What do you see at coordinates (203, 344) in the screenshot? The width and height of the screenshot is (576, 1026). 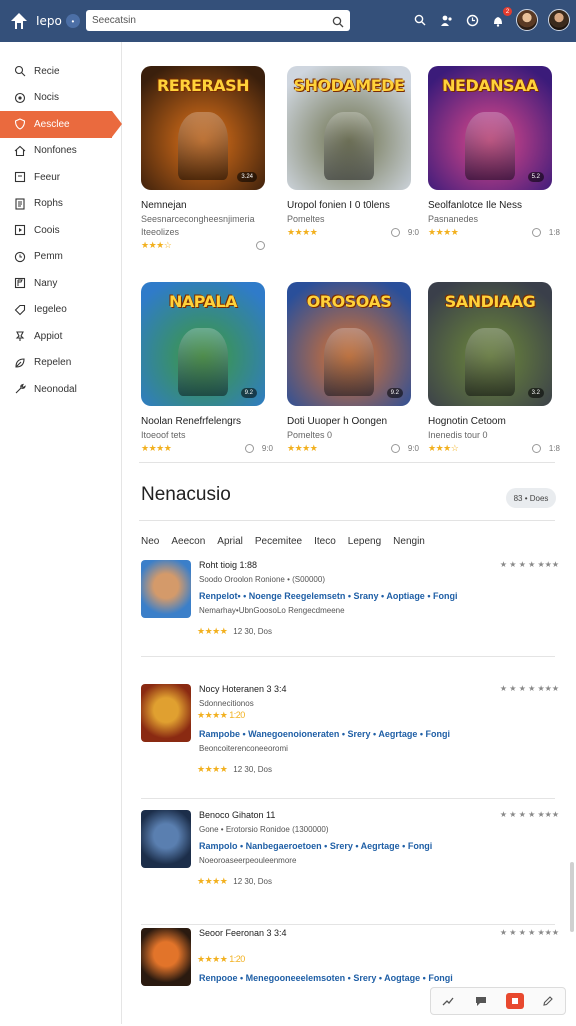 I see `game-thumbnail: NAPALA 9.2` at bounding box center [203, 344].